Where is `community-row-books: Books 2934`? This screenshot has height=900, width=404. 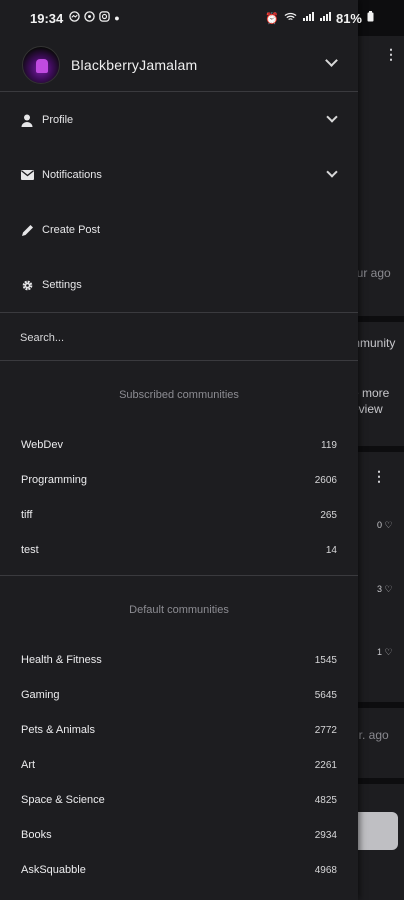
community-row-books: Books 2934 is located at coordinates (179, 835).